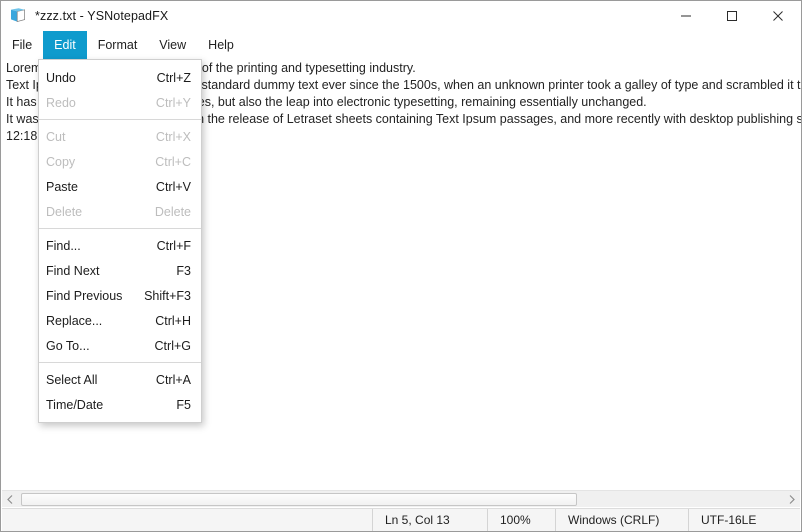  I want to click on maximize-button, so click(732, 16).